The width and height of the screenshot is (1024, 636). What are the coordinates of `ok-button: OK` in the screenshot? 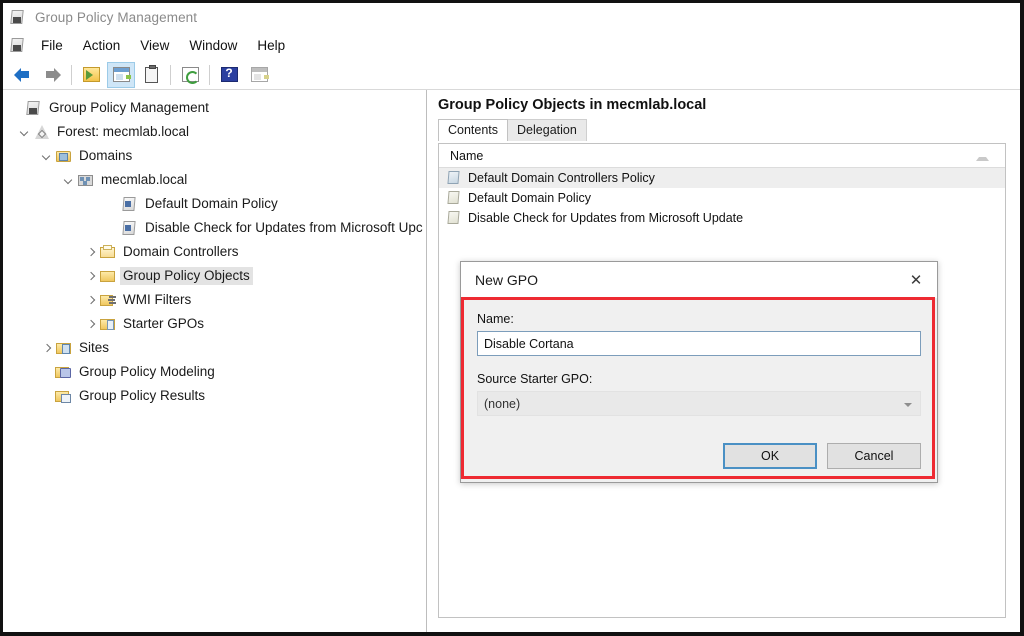 It's located at (770, 456).